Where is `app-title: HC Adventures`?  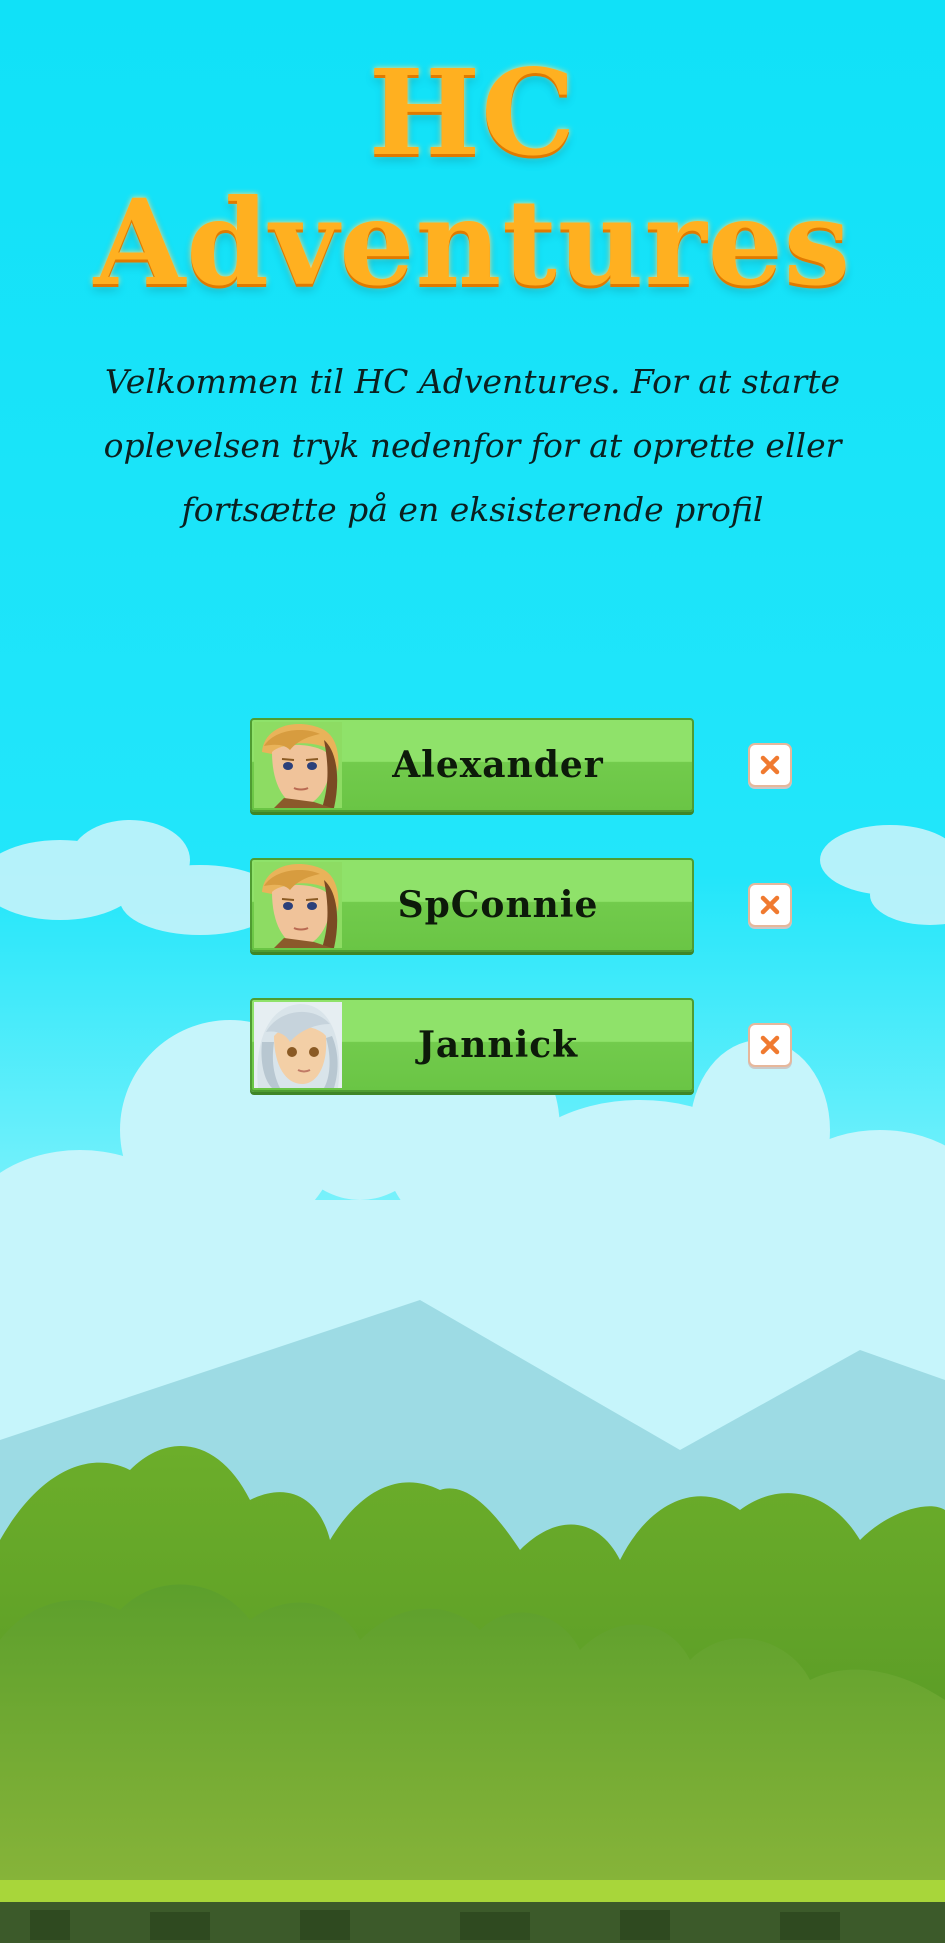 app-title: HC Adventures is located at coordinates (472, 177).